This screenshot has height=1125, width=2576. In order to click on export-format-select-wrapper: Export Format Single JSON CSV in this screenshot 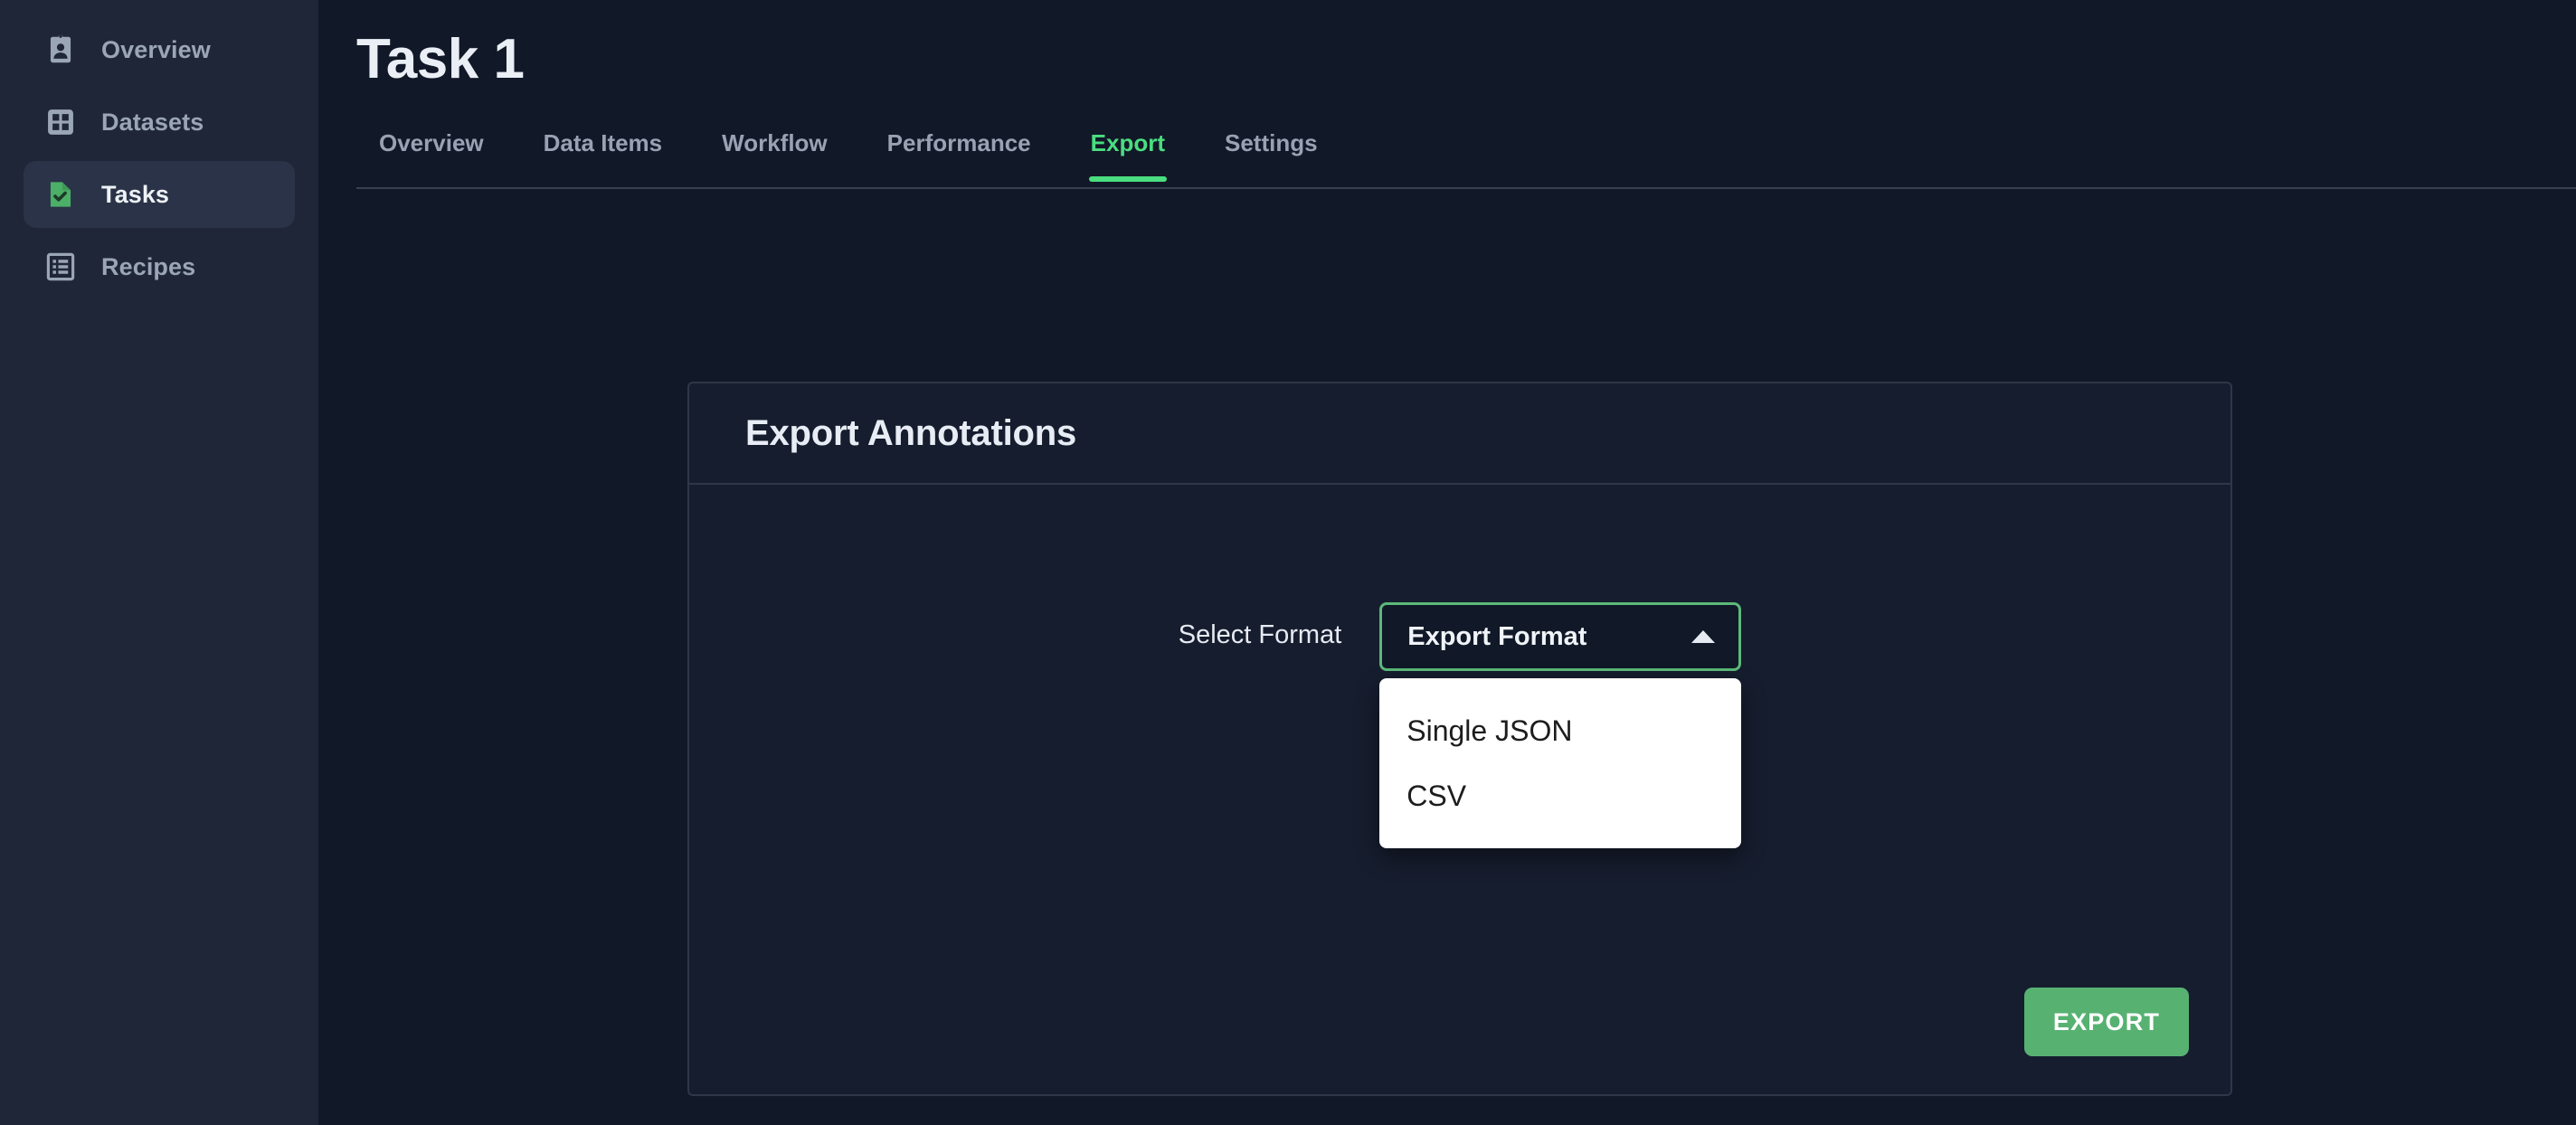, I will do `click(1561, 725)`.